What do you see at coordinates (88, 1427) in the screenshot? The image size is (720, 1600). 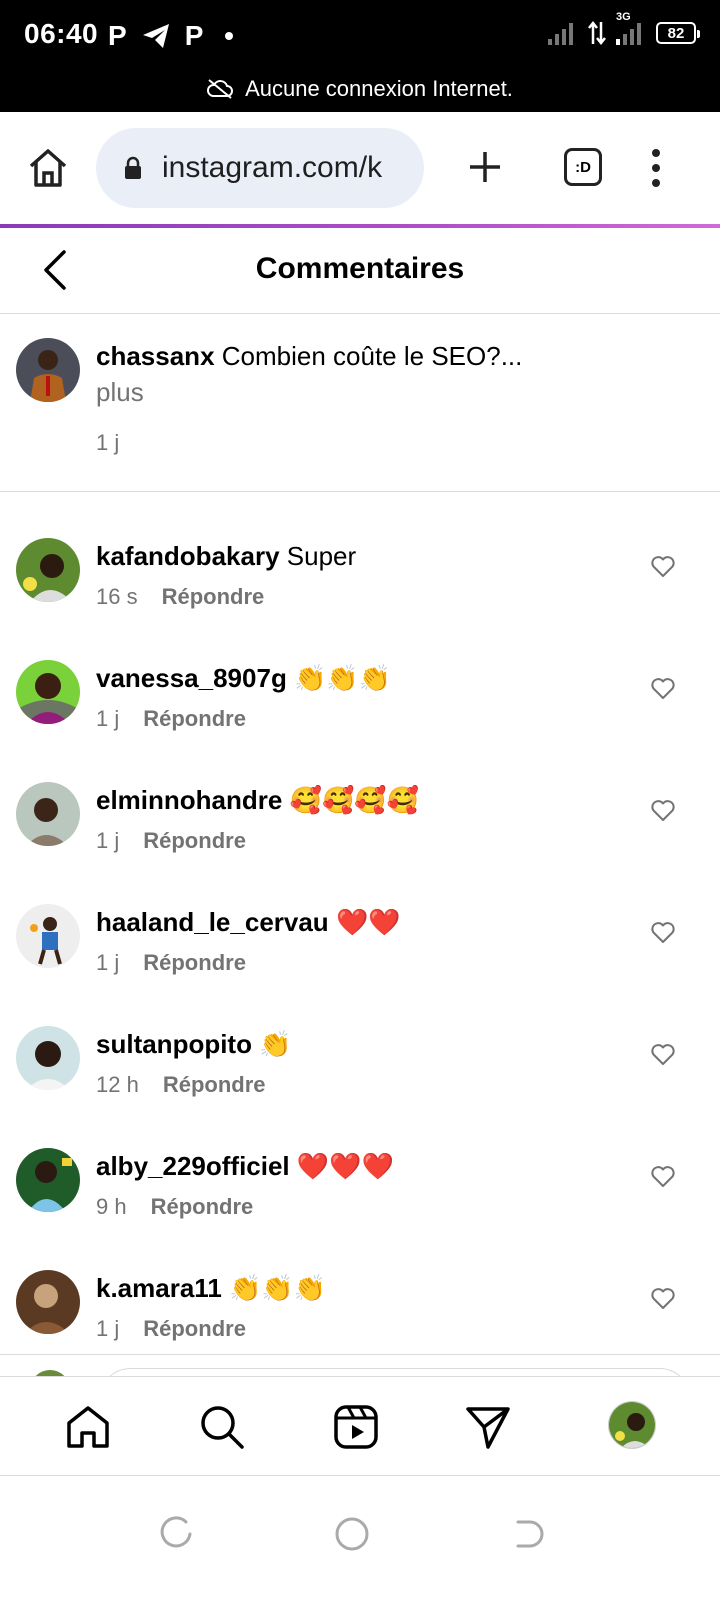 I see `home-icon` at bounding box center [88, 1427].